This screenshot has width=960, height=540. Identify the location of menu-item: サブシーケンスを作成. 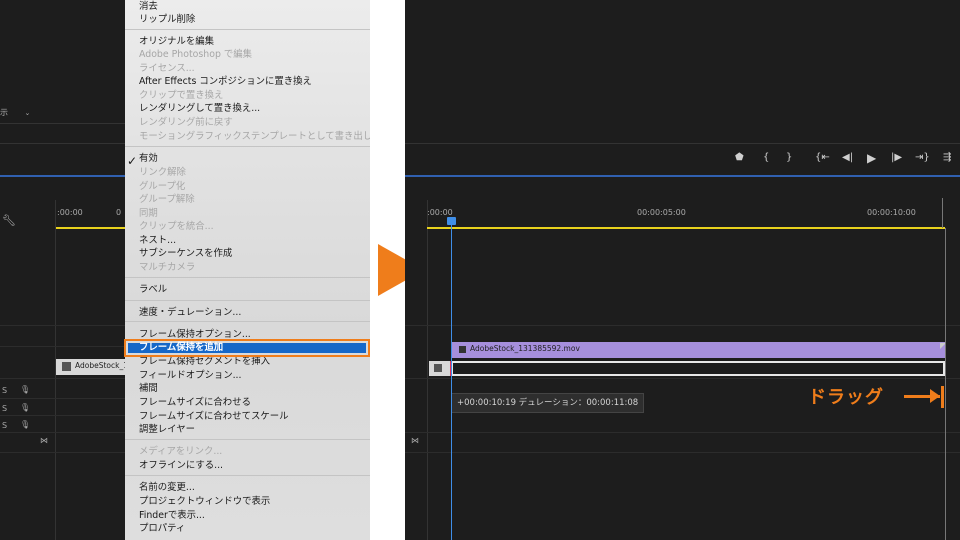
(185, 253).